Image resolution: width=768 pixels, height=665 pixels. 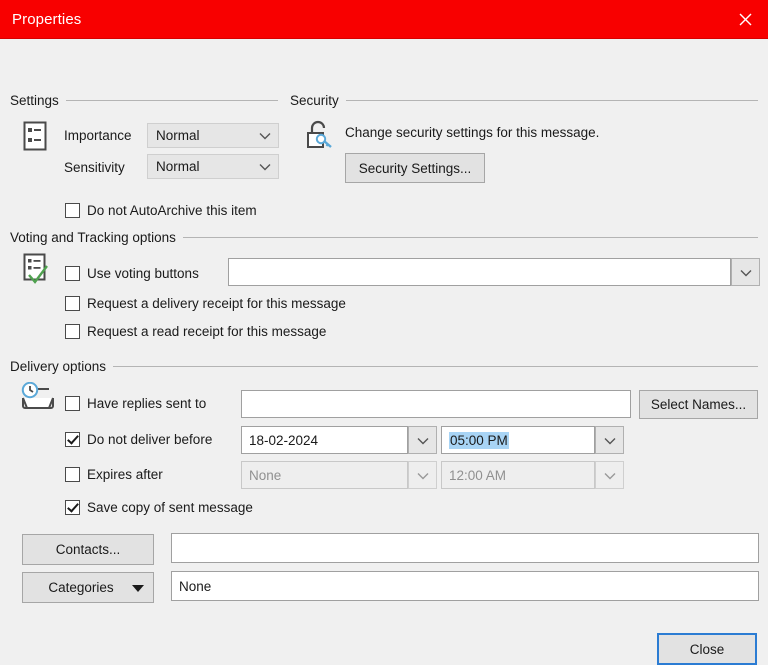 I want to click on expires-after-checkbox, so click(x=72, y=474).